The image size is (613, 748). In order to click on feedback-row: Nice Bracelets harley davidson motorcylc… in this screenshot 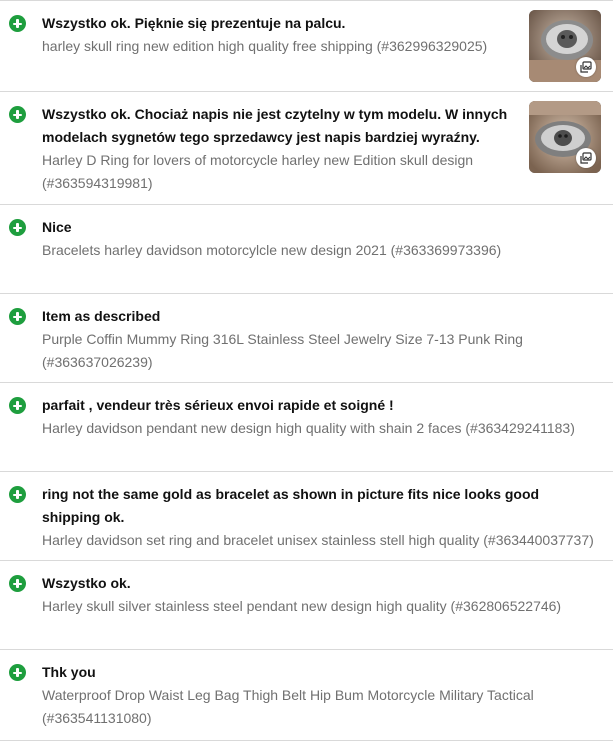, I will do `click(306, 249)`.